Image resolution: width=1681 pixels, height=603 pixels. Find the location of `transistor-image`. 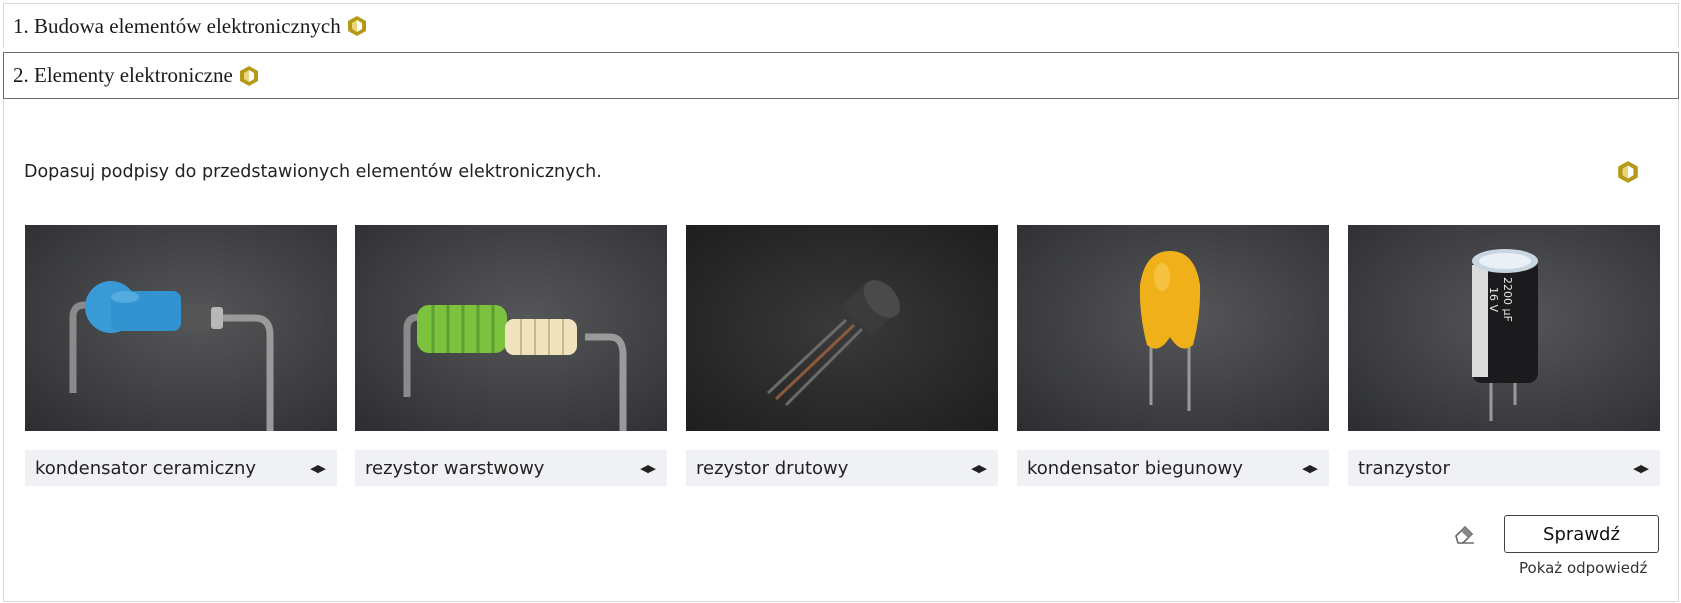

transistor-image is located at coordinates (842, 328).